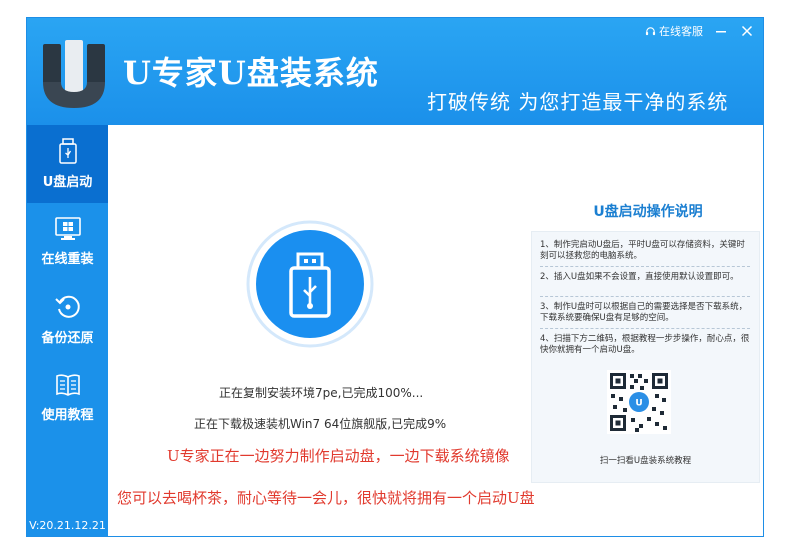 The width and height of the screenshot is (796, 548). Describe the element at coordinates (578, 102) in the screenshot. I see `slogan: 打破传统 为您打造最干净的系统` at that location.